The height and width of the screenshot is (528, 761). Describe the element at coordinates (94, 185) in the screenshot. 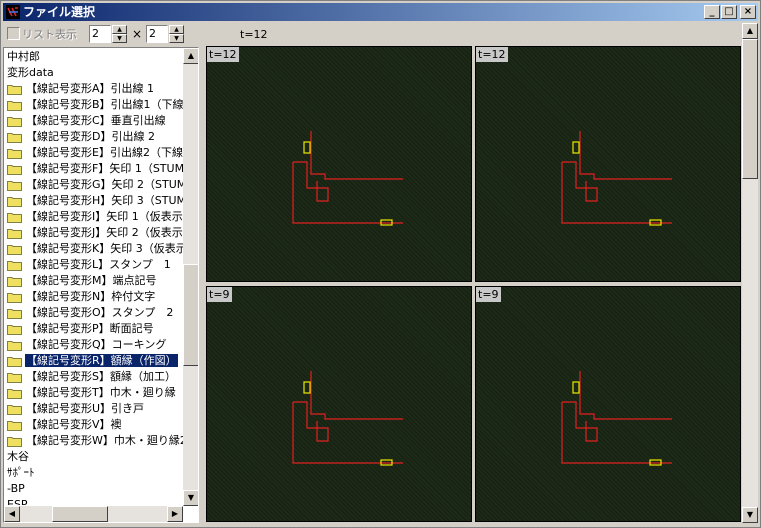

I see `tree-folder-item: 【線記号変形G】矢印 2（STUMP）` at that location.